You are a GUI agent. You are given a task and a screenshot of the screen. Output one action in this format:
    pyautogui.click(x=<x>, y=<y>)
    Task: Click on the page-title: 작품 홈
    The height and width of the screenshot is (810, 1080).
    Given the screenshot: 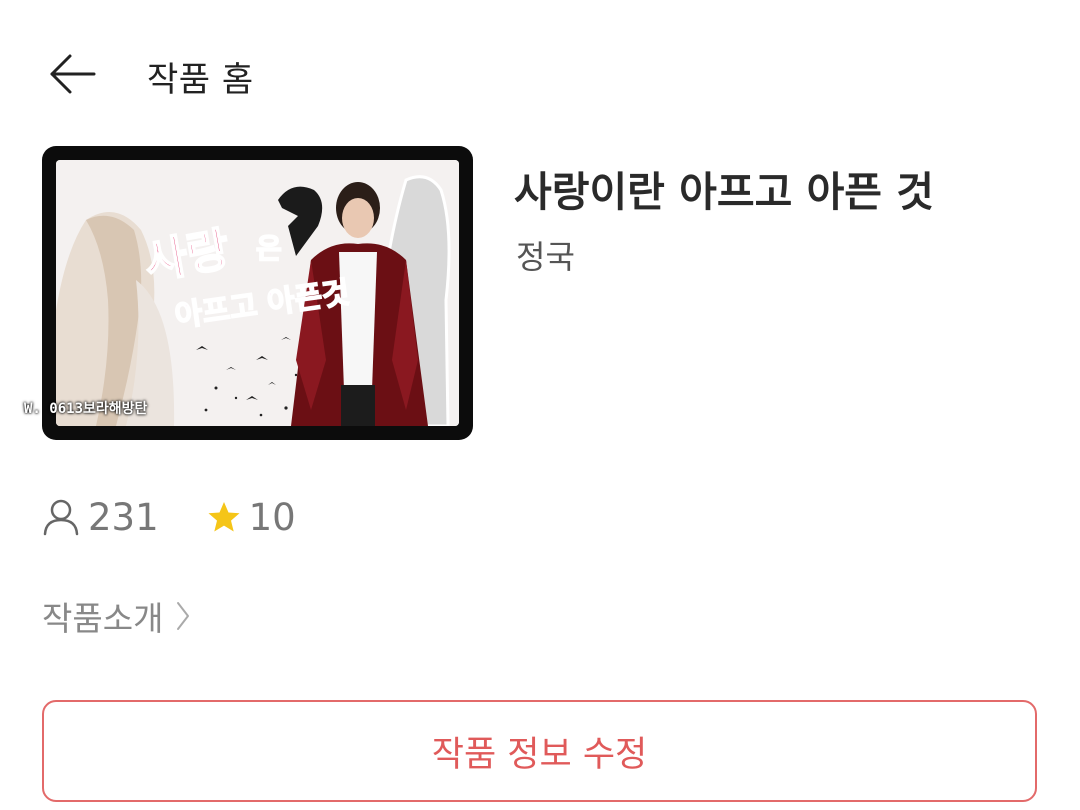 What is the action you would take?
    pyautogui.click(x=200, y=80)
    